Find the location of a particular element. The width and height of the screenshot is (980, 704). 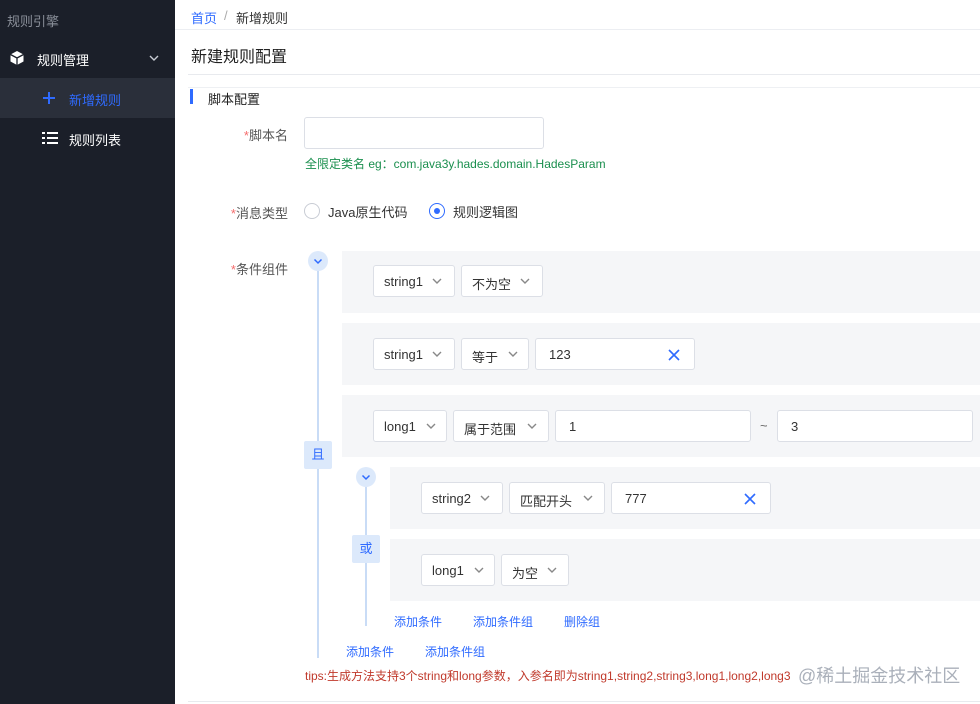

range-max-value: 3 is located at coordinates (795, 426).